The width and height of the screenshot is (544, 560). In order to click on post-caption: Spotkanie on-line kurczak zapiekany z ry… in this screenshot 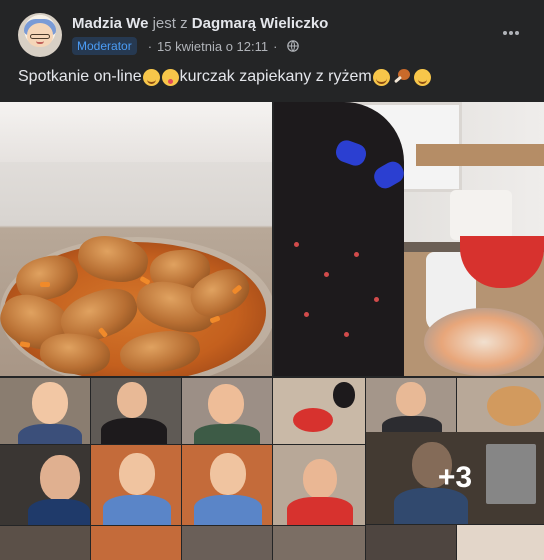, I will do `click(225, 77)`.